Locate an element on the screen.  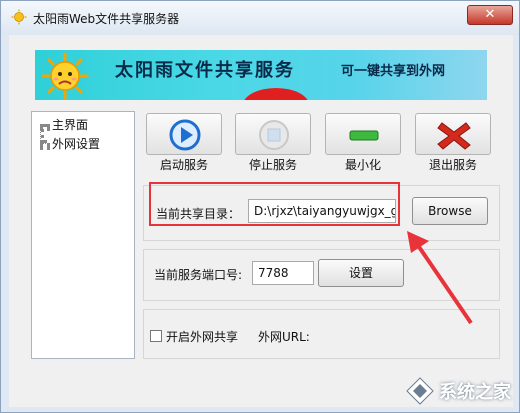
start-service-button is located at coordinates (184, 134).